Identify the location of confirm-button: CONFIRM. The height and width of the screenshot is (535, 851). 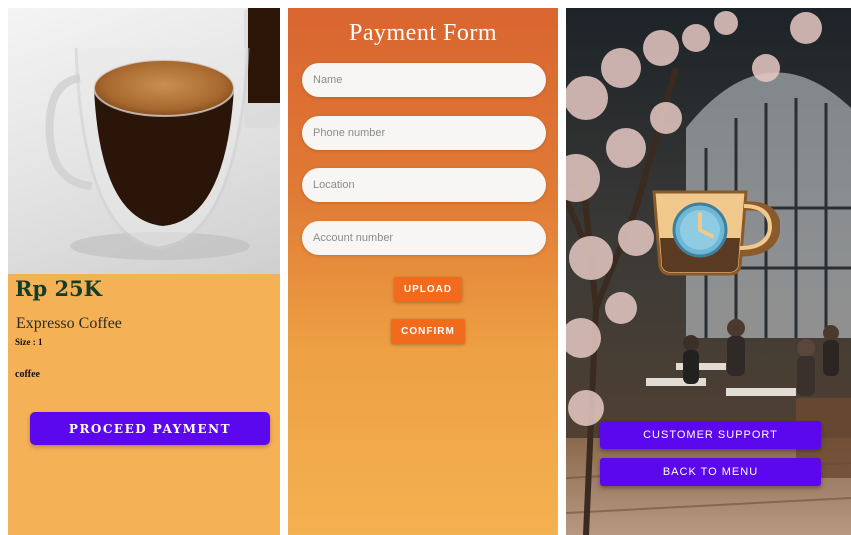
(428, 331).